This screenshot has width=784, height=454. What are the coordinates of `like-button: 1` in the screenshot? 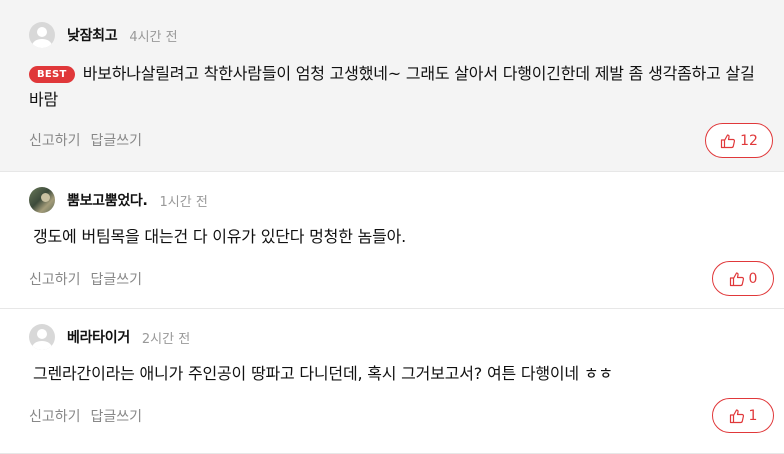 It's located at (743, 415).